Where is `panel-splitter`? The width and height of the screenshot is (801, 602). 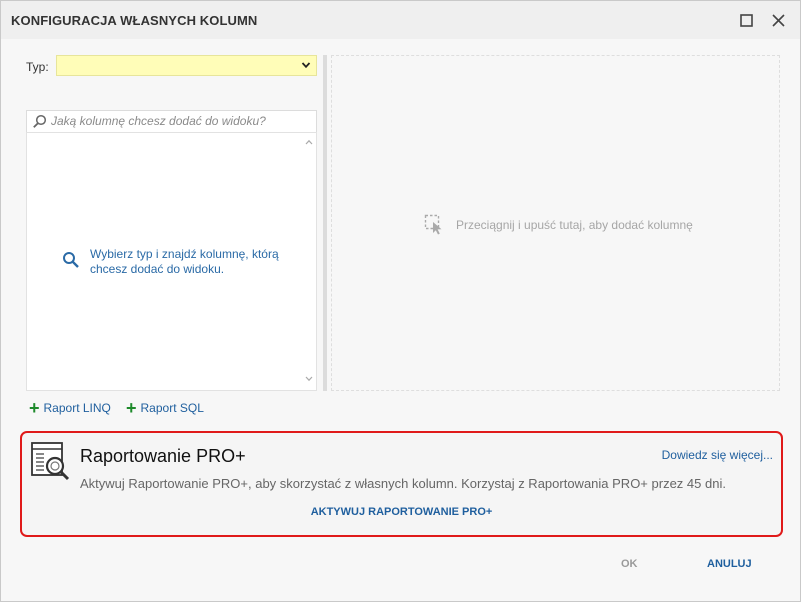 panel-splitter is located at coordinates (325, 223).